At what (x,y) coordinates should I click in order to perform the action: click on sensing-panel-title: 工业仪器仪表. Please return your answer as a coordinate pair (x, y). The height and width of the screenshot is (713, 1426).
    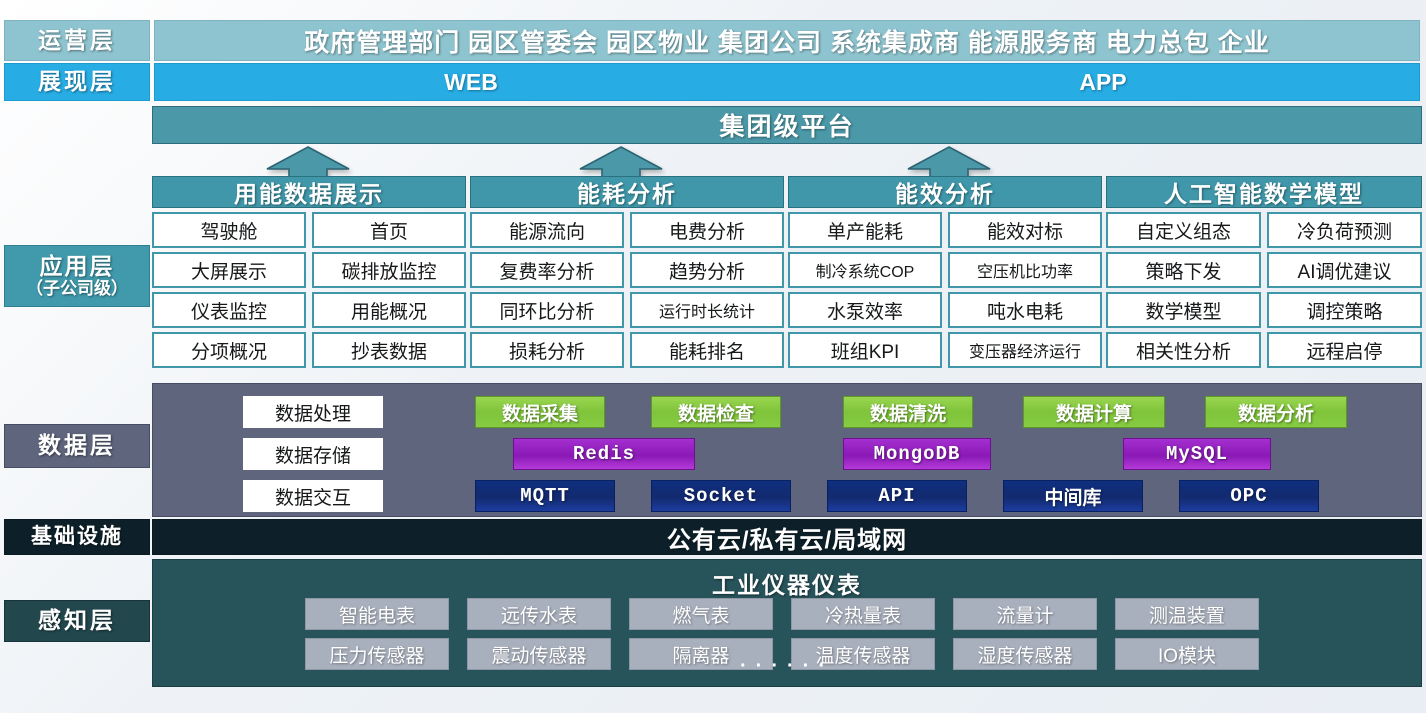
    Looking at the image, I should click on (787, 585).